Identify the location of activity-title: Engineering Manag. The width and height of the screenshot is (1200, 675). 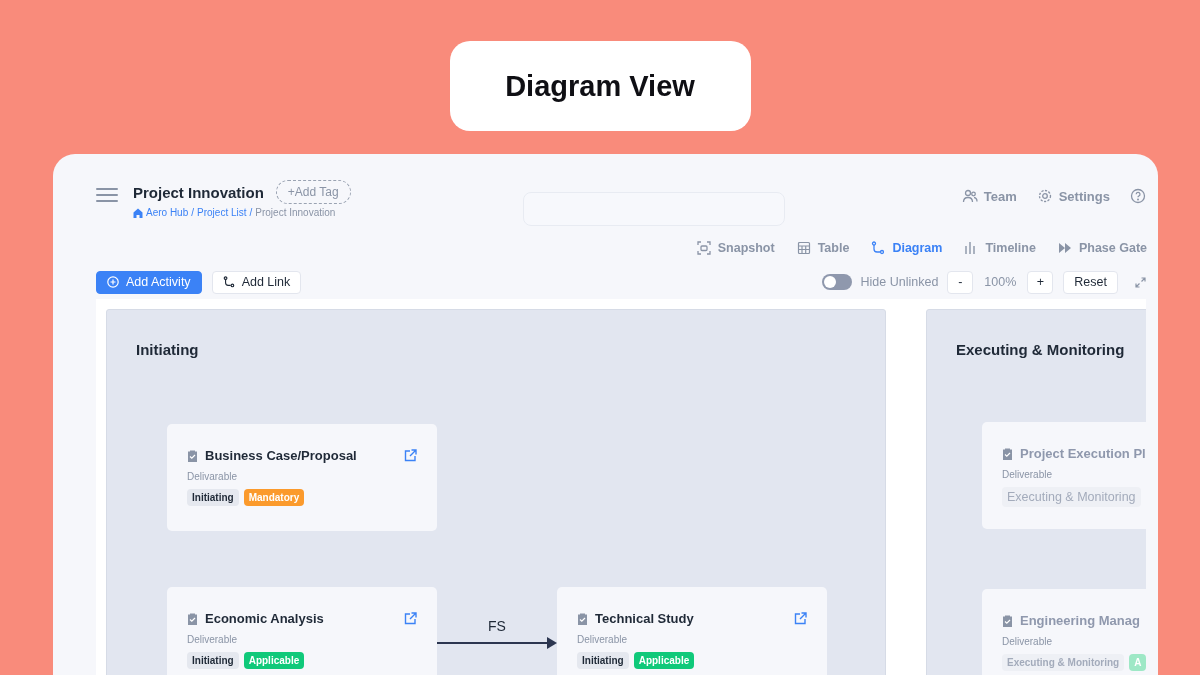
(1080, 620).